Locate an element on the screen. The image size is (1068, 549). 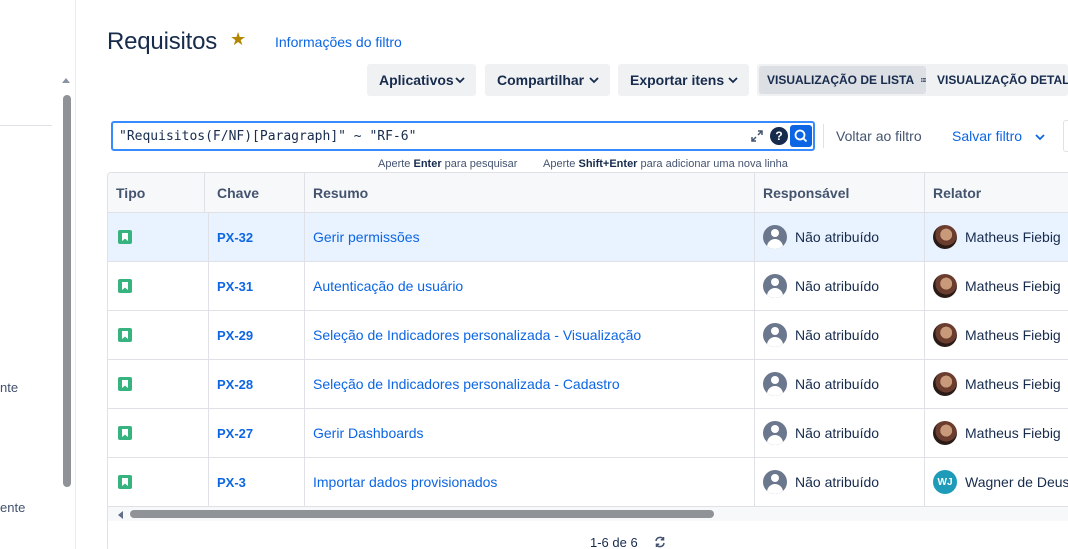
reporter-avatar: WJ is located at coordinates (945, 482).